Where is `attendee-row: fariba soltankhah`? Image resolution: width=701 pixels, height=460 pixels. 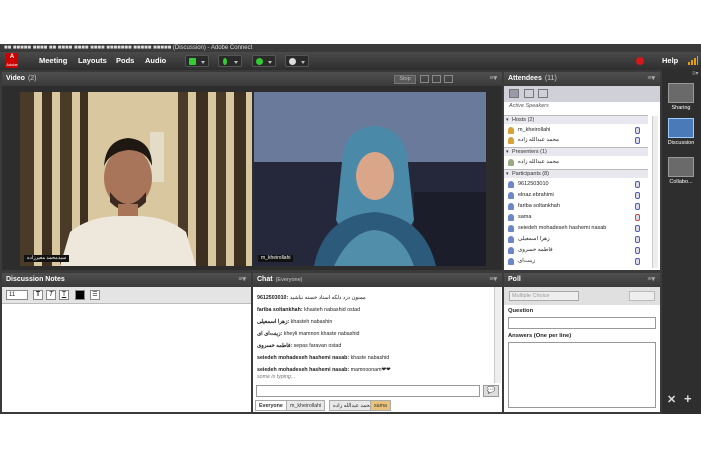
attendee-row: fariba soltankhah is located at coordinates (576, 206).